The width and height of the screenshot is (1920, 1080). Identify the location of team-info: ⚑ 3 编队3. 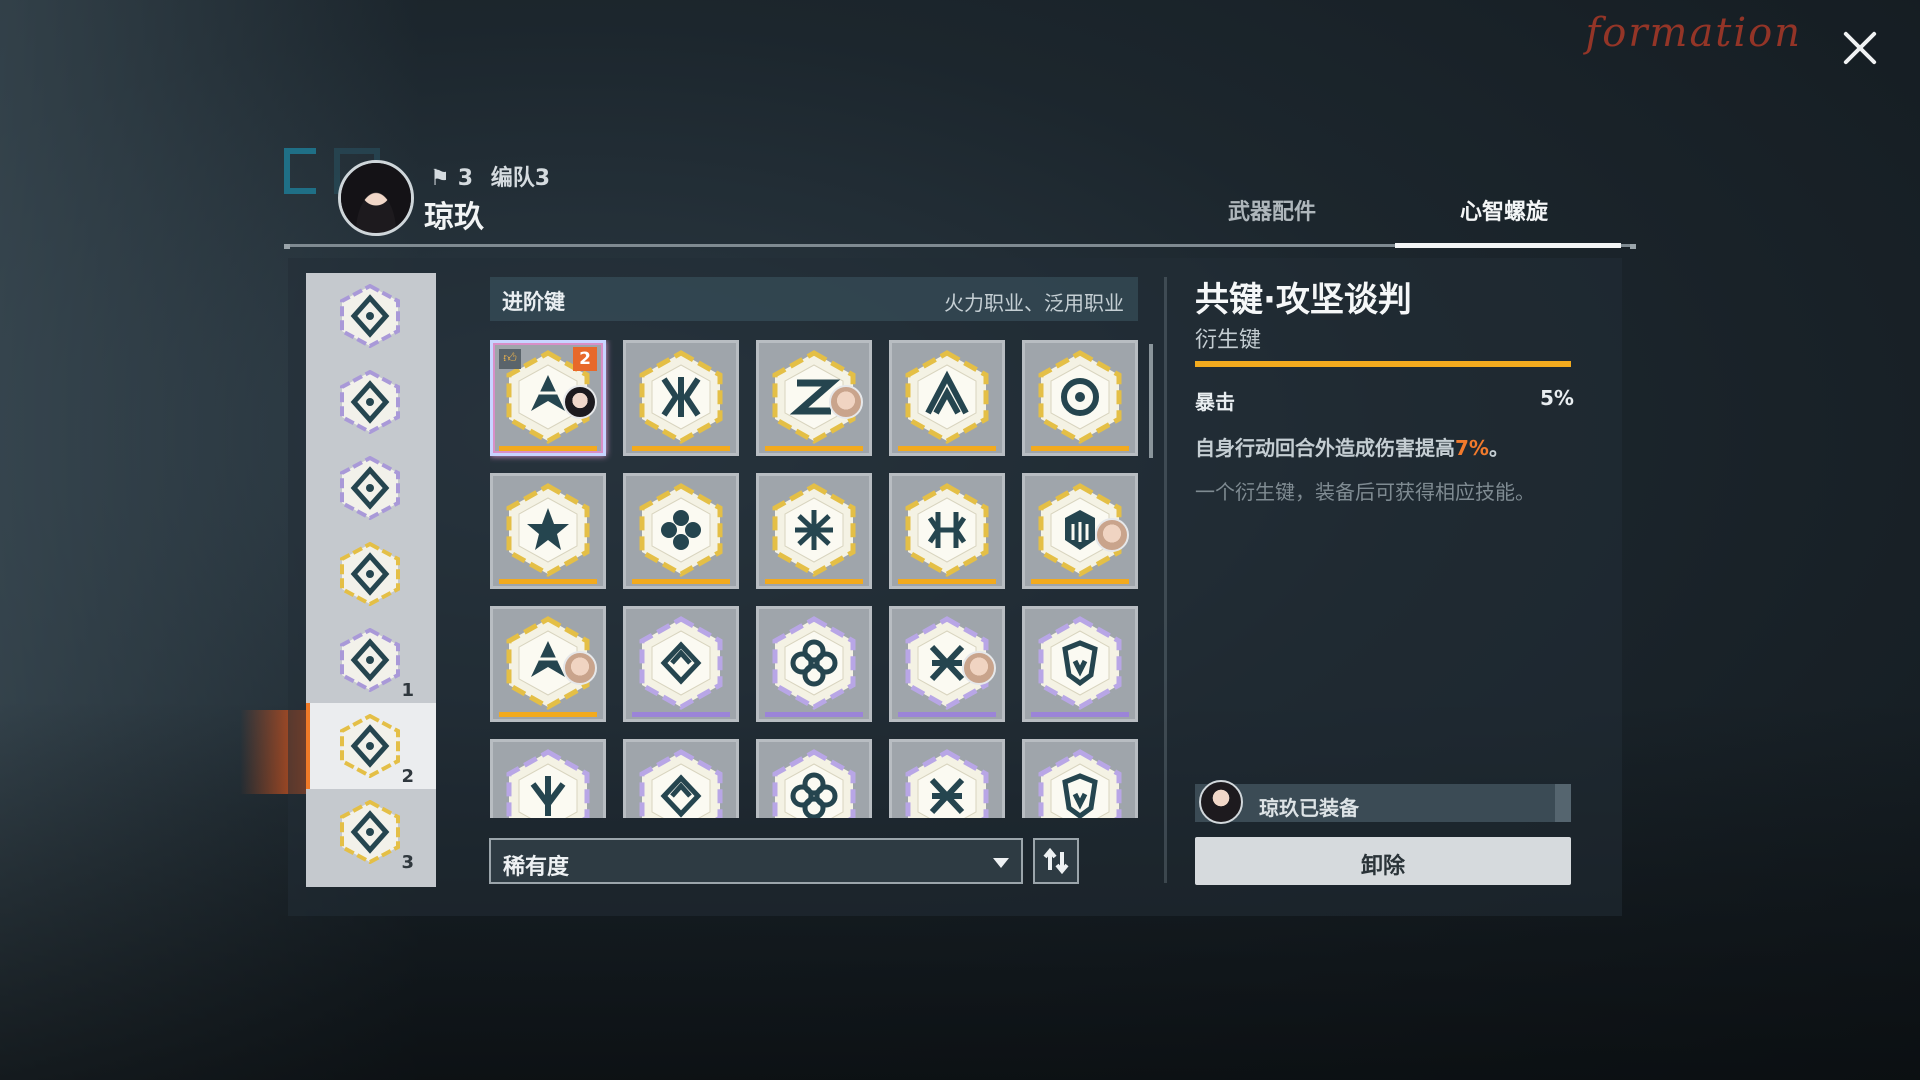
(490, 176).